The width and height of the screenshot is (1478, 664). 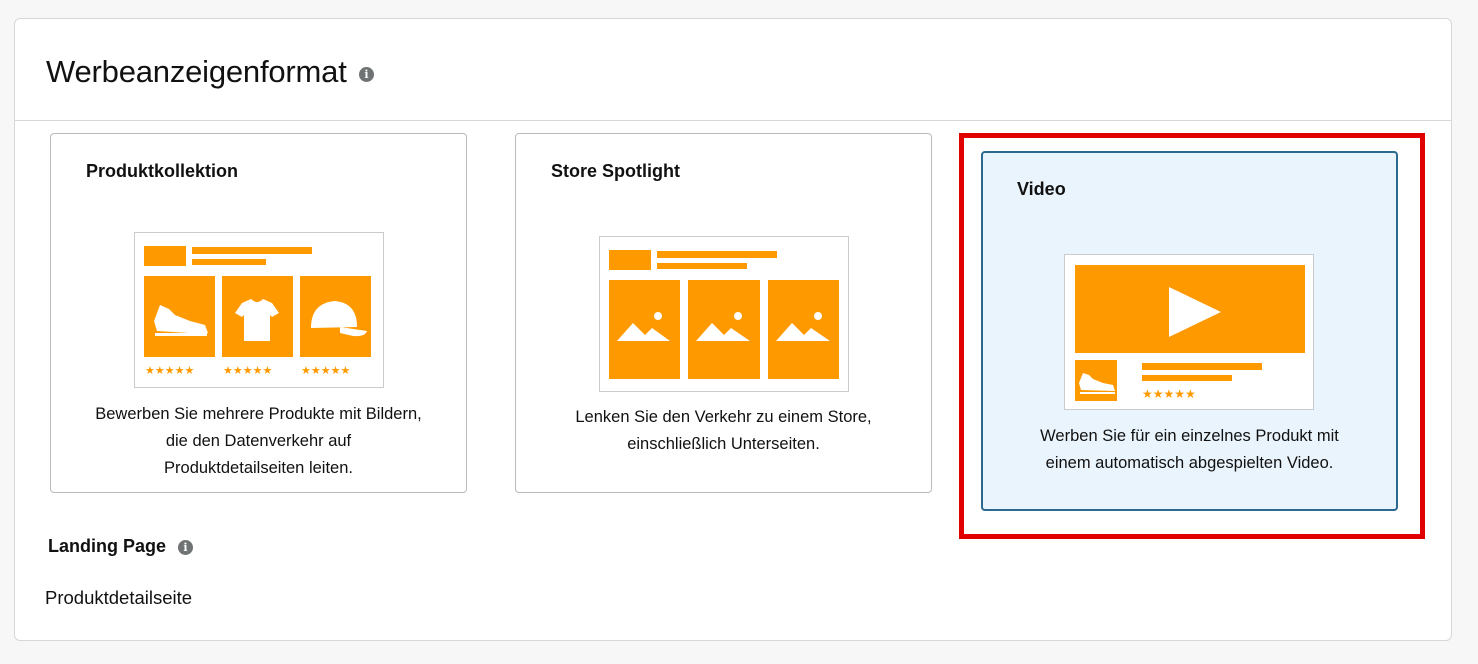 I want to click on description-line: einem automatisch abgespielten Video., so click(x=1189, y=463).